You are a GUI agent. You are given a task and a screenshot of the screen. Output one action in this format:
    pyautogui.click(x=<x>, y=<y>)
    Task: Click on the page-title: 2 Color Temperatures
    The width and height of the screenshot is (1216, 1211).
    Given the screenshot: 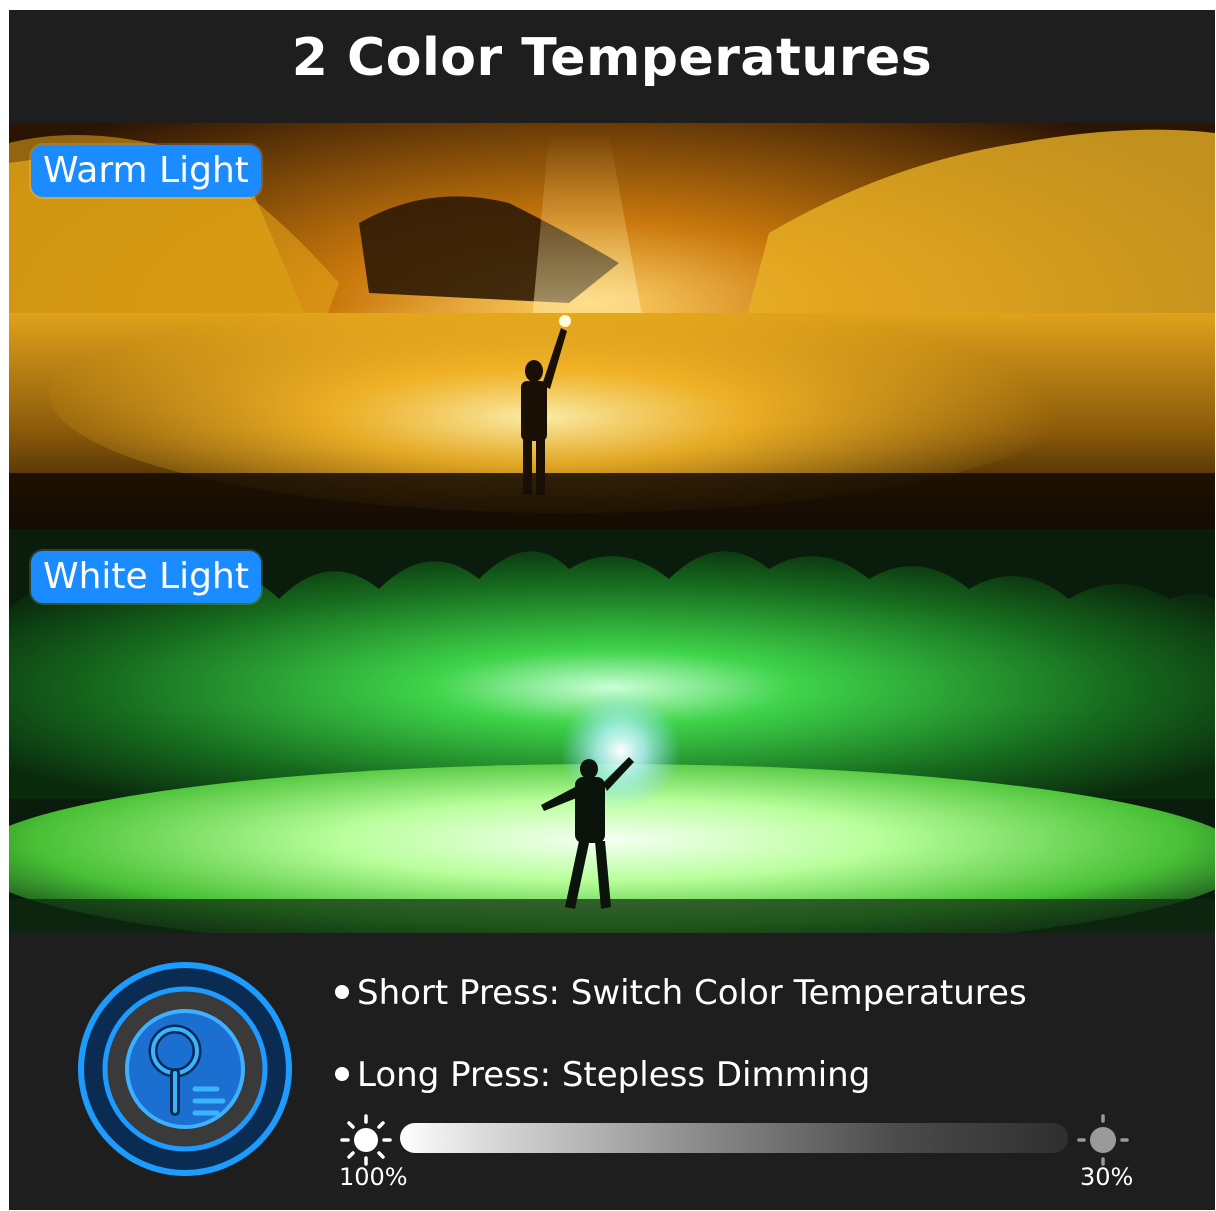 What is the action you would take?
    pyautogui.click(x=612, y=58)
    